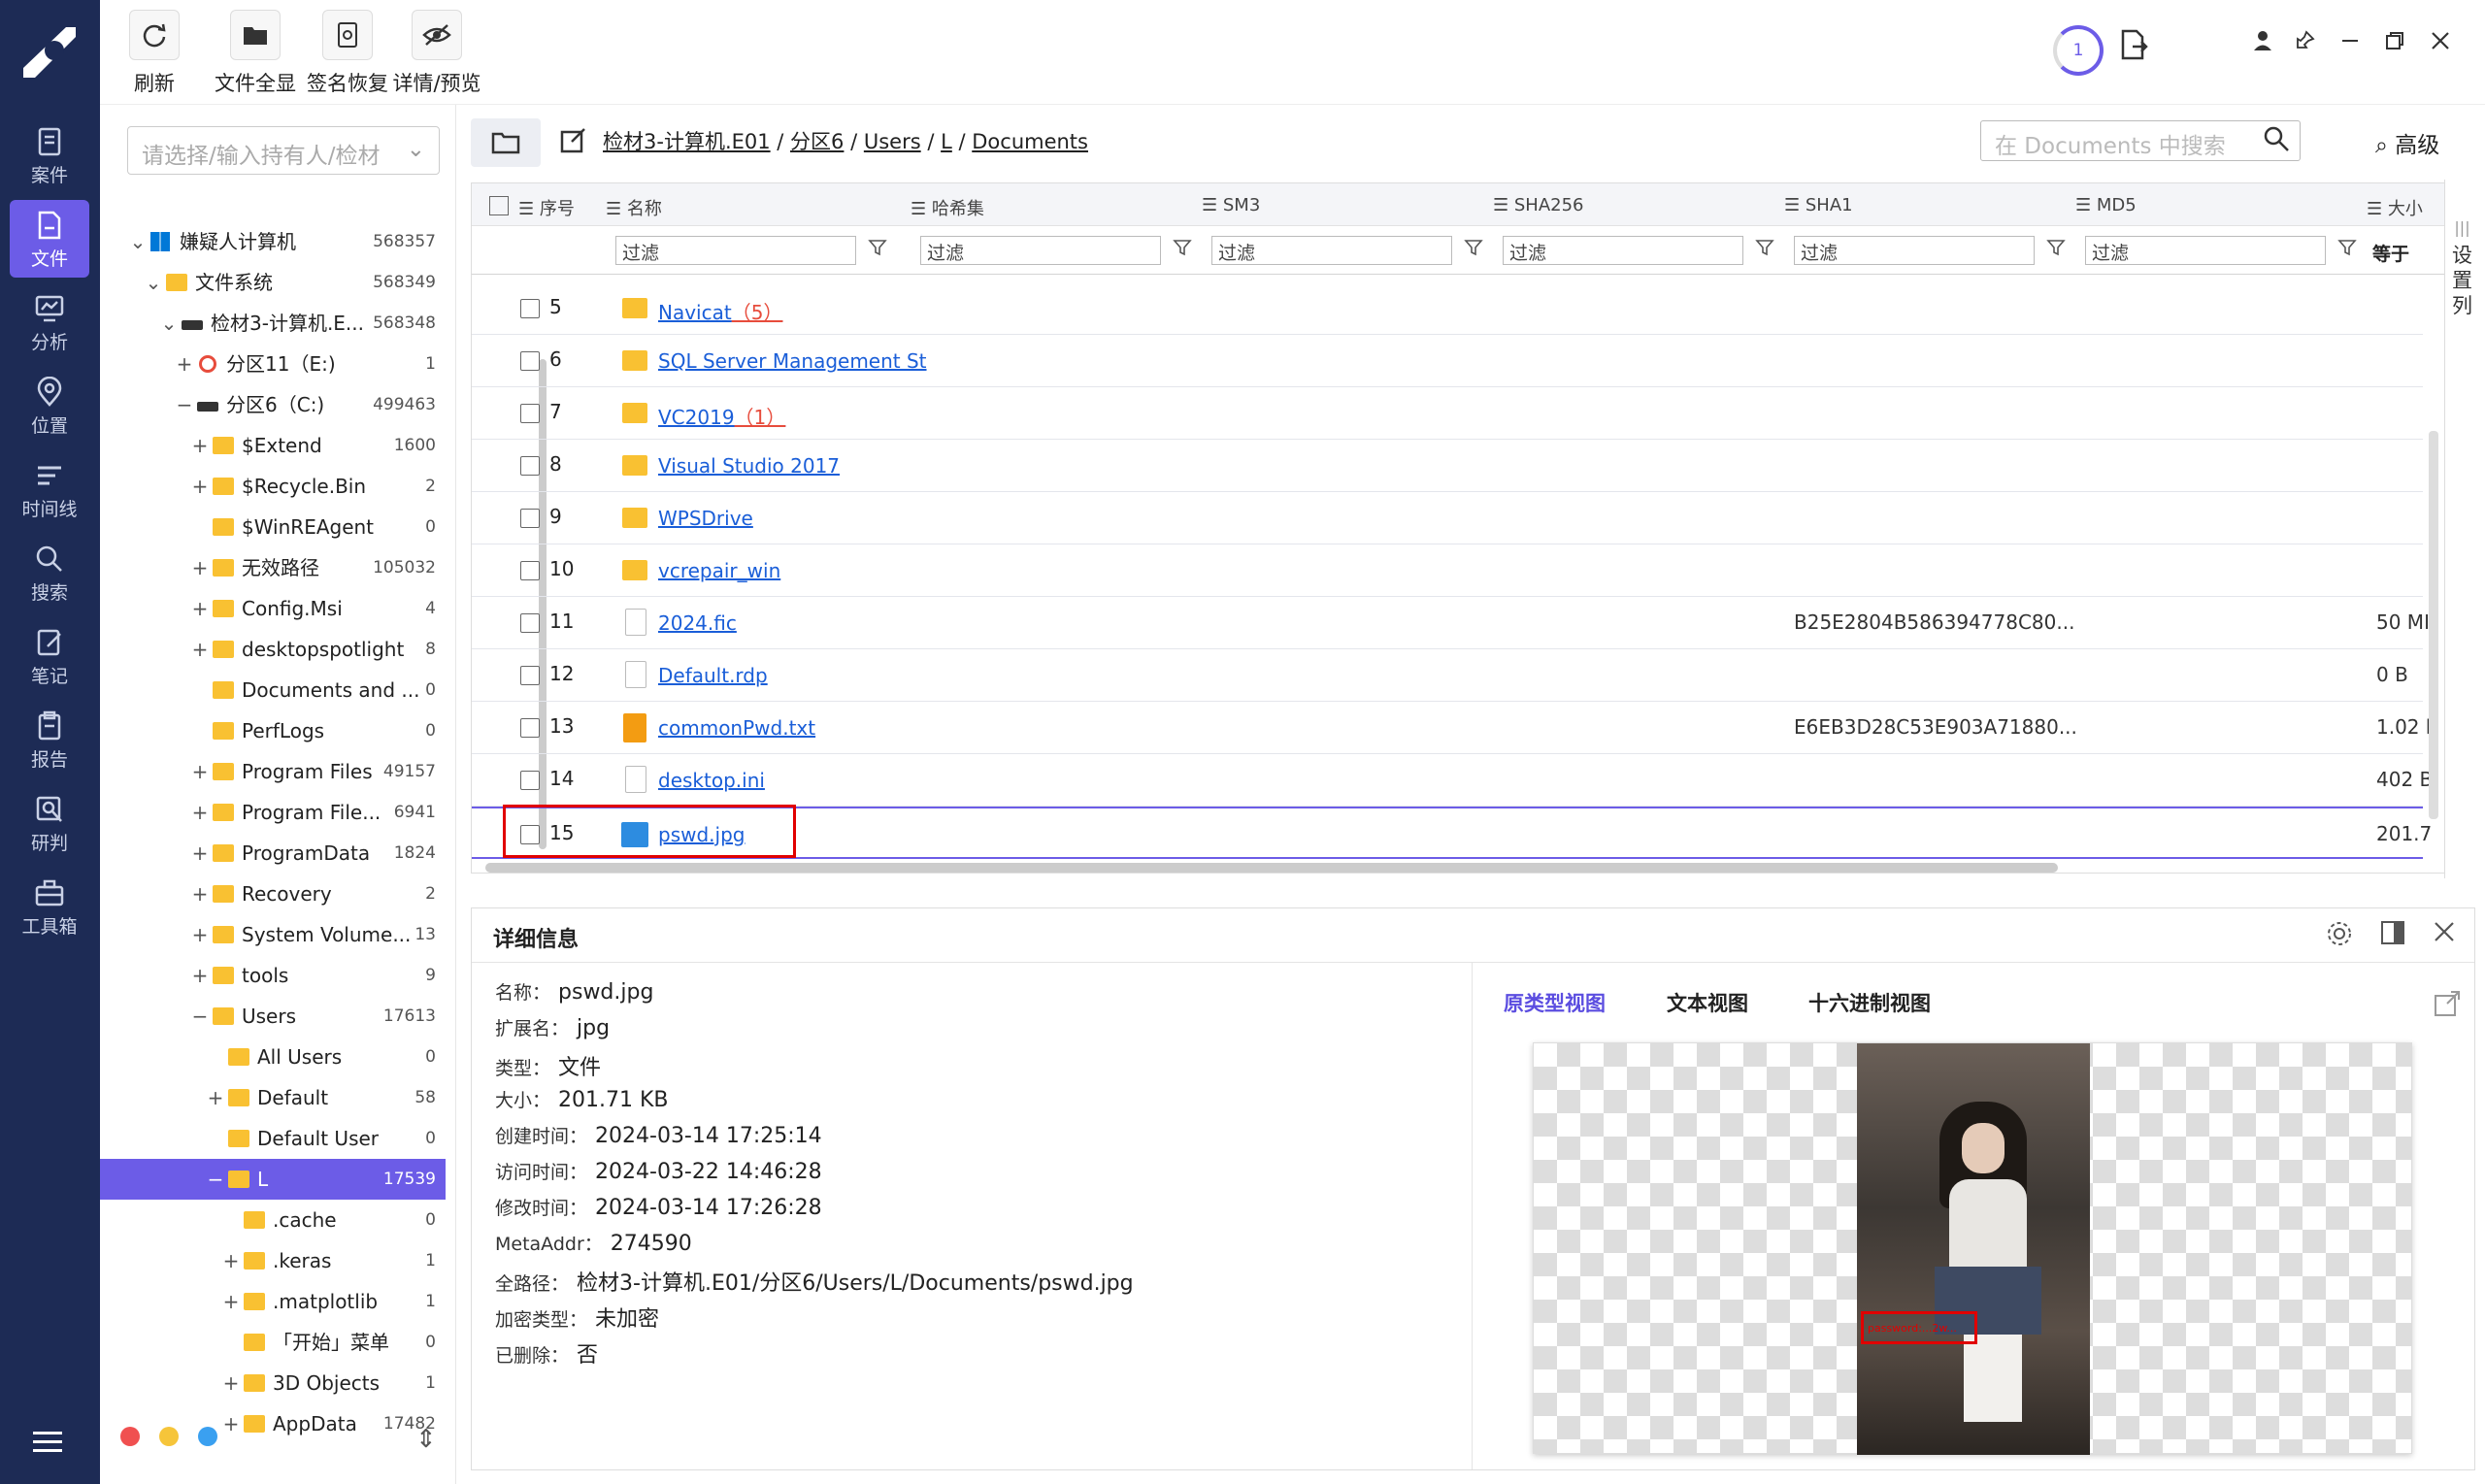 Image resolution: width=2485 pixels, height=1484 pixels. What do you see at coordinates (273, 1057) in the screenshot?
I see `tree-node: All Users 0` at bounding box center [273, 1057].